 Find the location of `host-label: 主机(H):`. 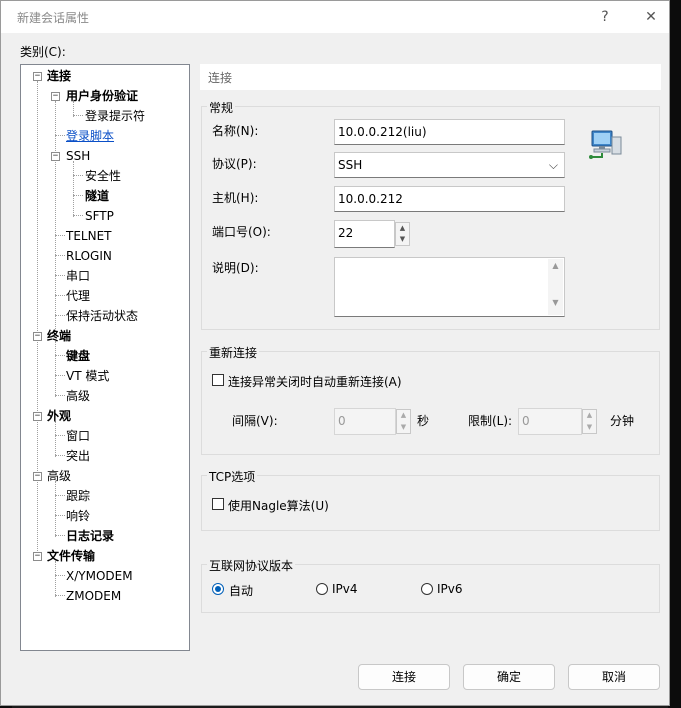

host-label: 主机(H): is located at coordinates (235, 198).